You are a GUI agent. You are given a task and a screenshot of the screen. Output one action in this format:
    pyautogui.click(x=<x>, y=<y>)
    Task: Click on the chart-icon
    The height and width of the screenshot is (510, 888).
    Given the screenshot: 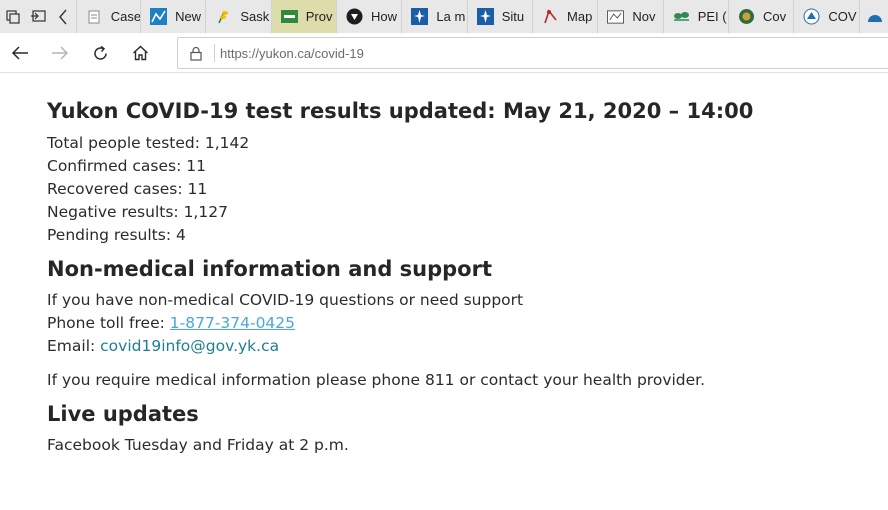 What is the action you would take?
    pyautogui.click(x=159, y=16)
    